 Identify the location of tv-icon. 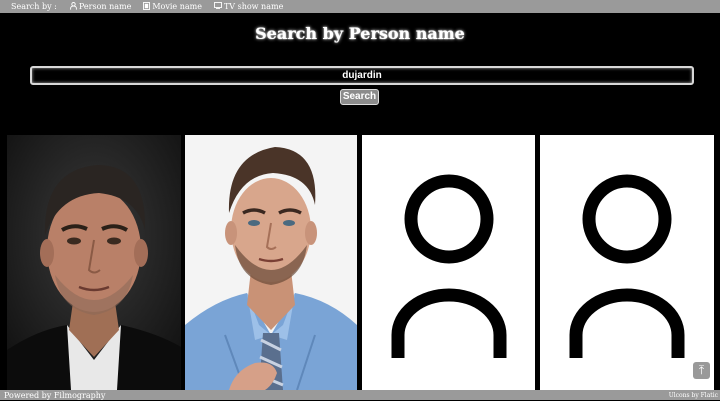
(217, 6).